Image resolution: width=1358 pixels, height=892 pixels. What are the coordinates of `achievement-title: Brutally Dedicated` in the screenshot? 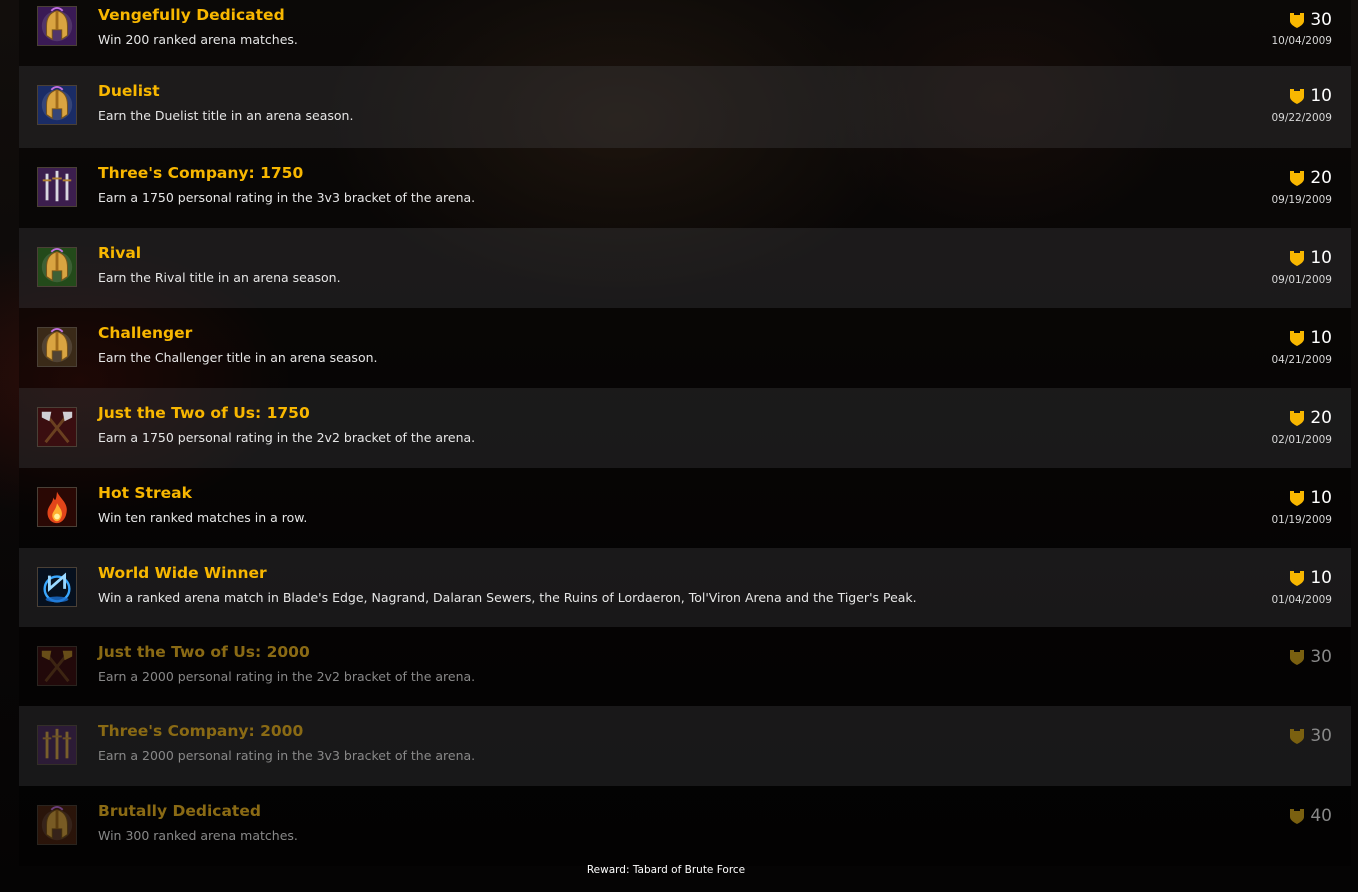 It's located at (179, 811).